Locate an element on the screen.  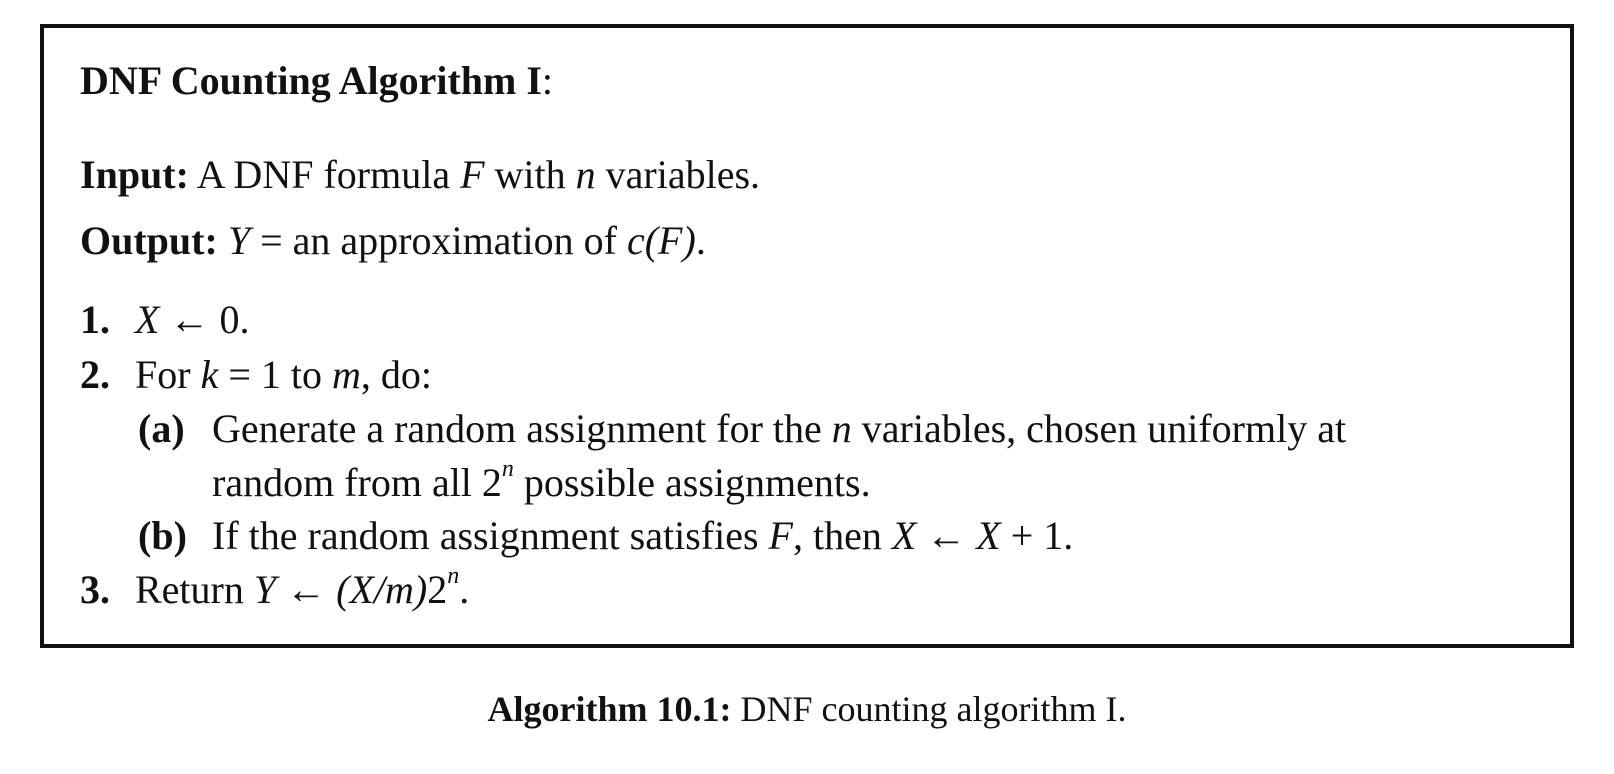
output-var-y: Y is located at coordinates (239, 240).